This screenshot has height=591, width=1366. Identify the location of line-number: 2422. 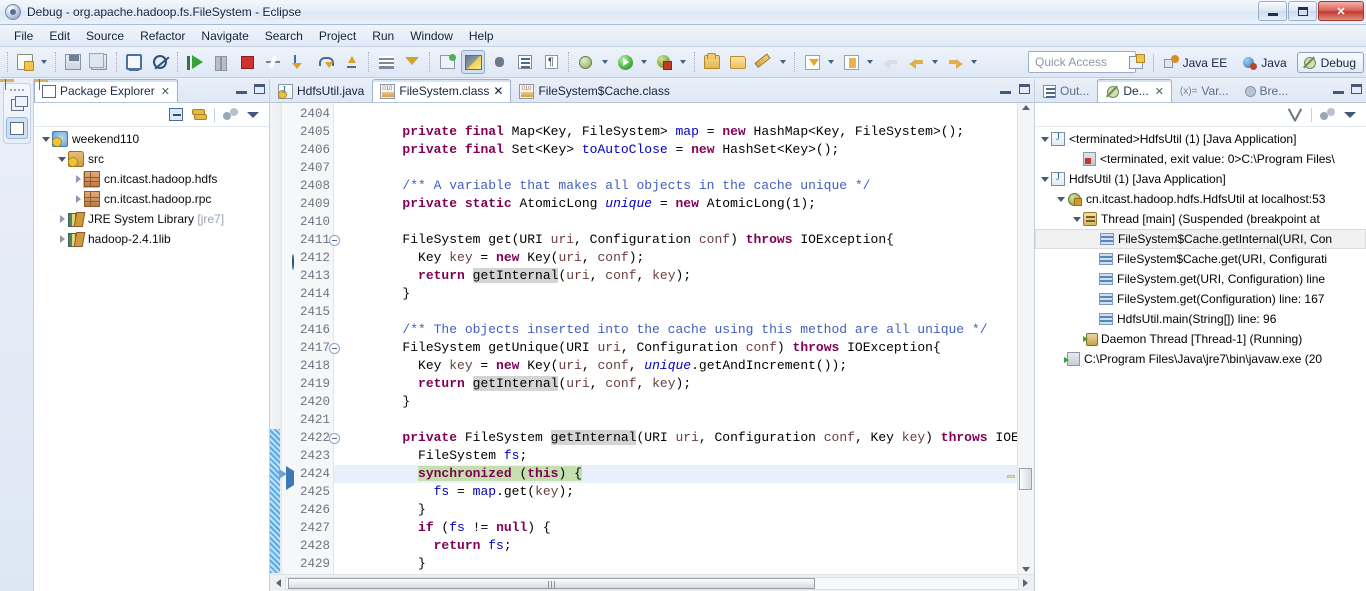
(311, 438).